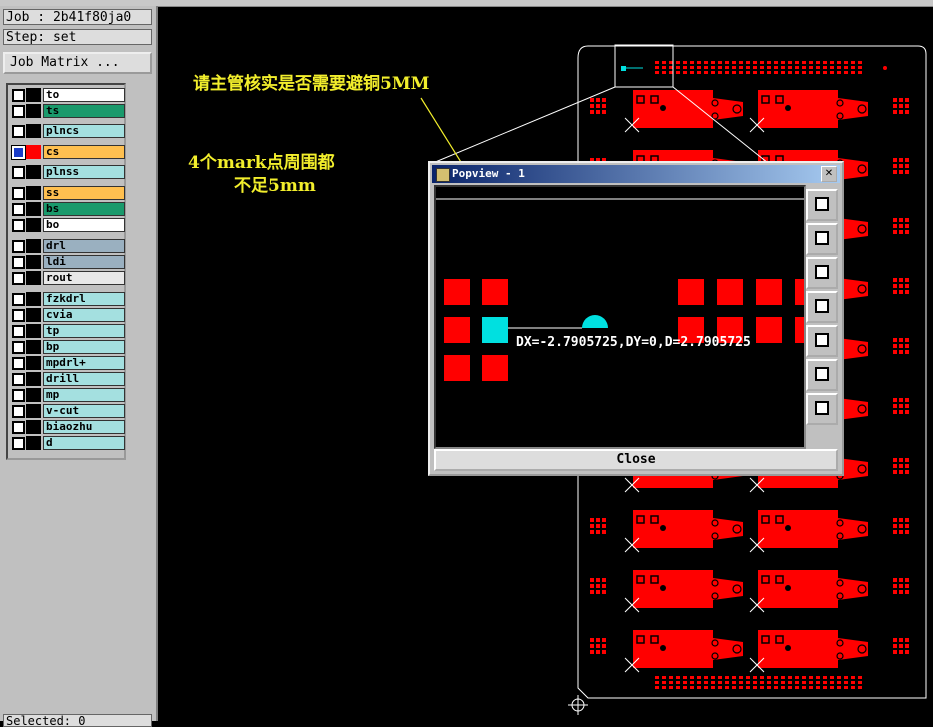 This screenshot has width=933, height=727. I want to click on layer-row-to: to, so click(67, 95).